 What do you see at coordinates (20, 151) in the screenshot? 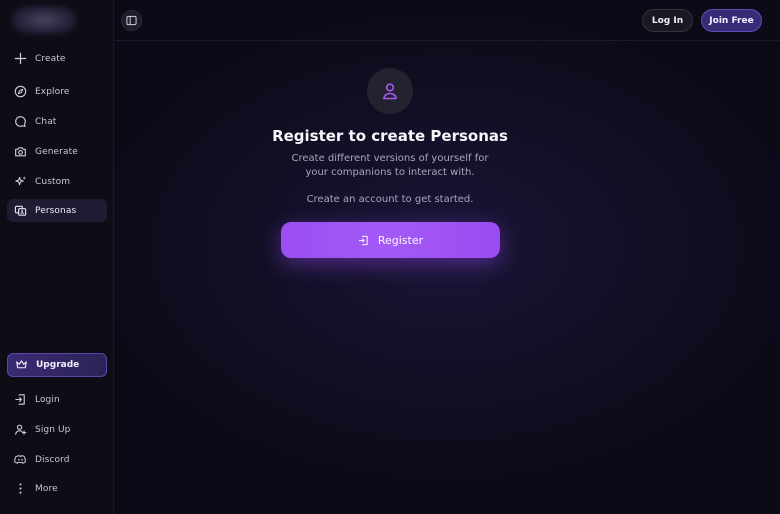
I see `camera-icon` at bounding box center [20, 151].